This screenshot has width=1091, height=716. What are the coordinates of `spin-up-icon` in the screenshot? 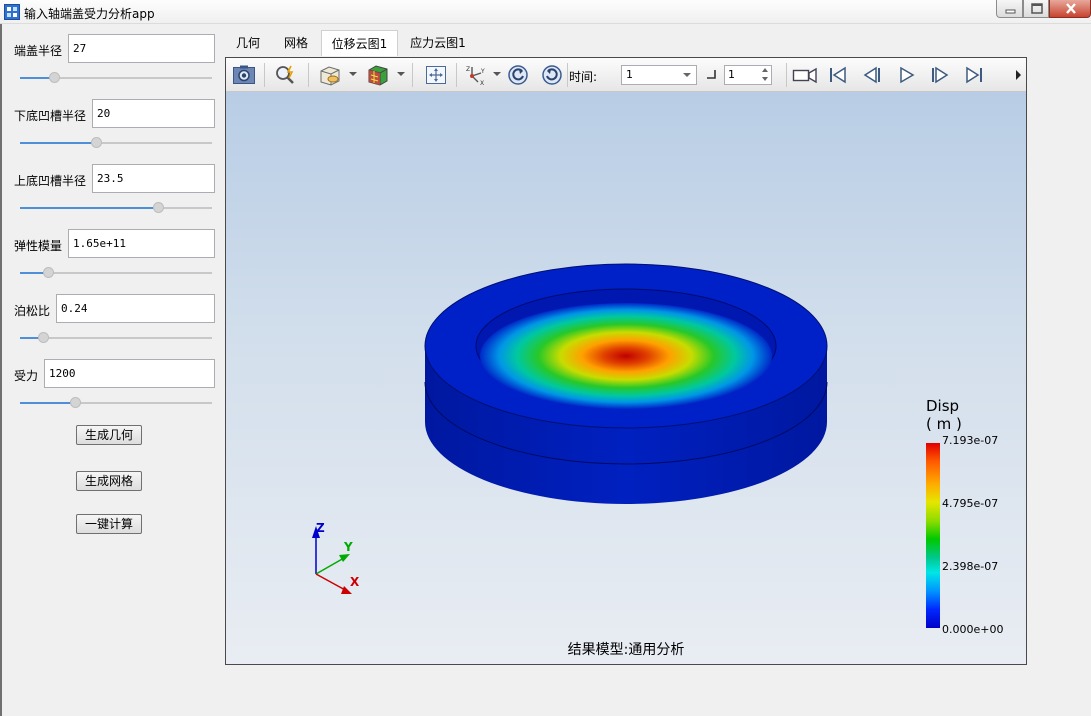 It's located at (765, 70).